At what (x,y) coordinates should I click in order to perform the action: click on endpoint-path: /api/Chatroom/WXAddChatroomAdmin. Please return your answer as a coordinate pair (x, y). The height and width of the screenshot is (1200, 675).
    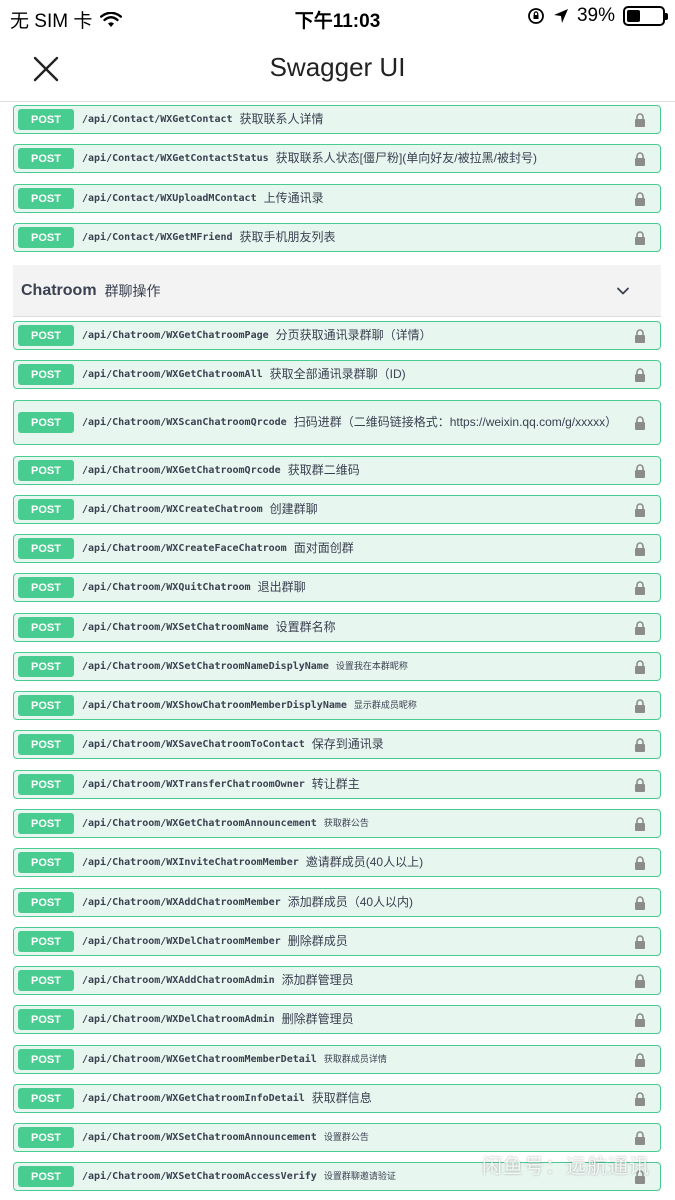
    Looking at the image, I should click on (178, 980).